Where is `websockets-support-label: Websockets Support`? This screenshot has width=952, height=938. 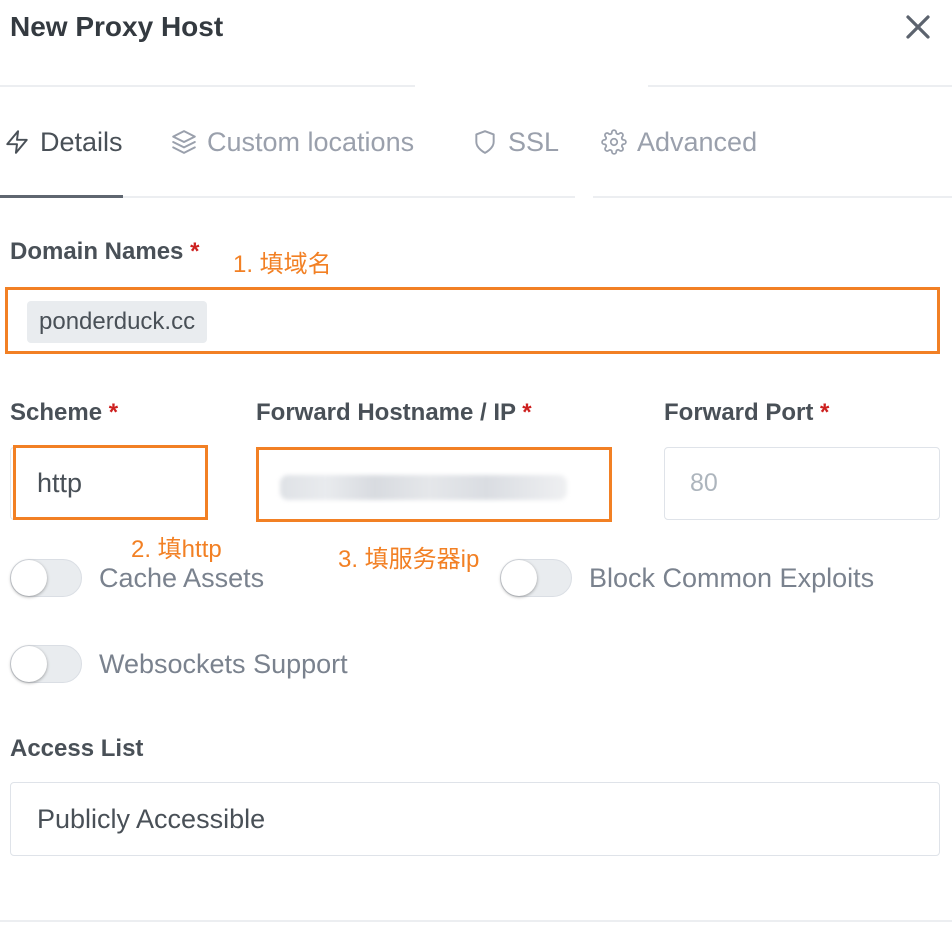 websockets-support-label: Websockets Support is located at coordinates (223, 664).